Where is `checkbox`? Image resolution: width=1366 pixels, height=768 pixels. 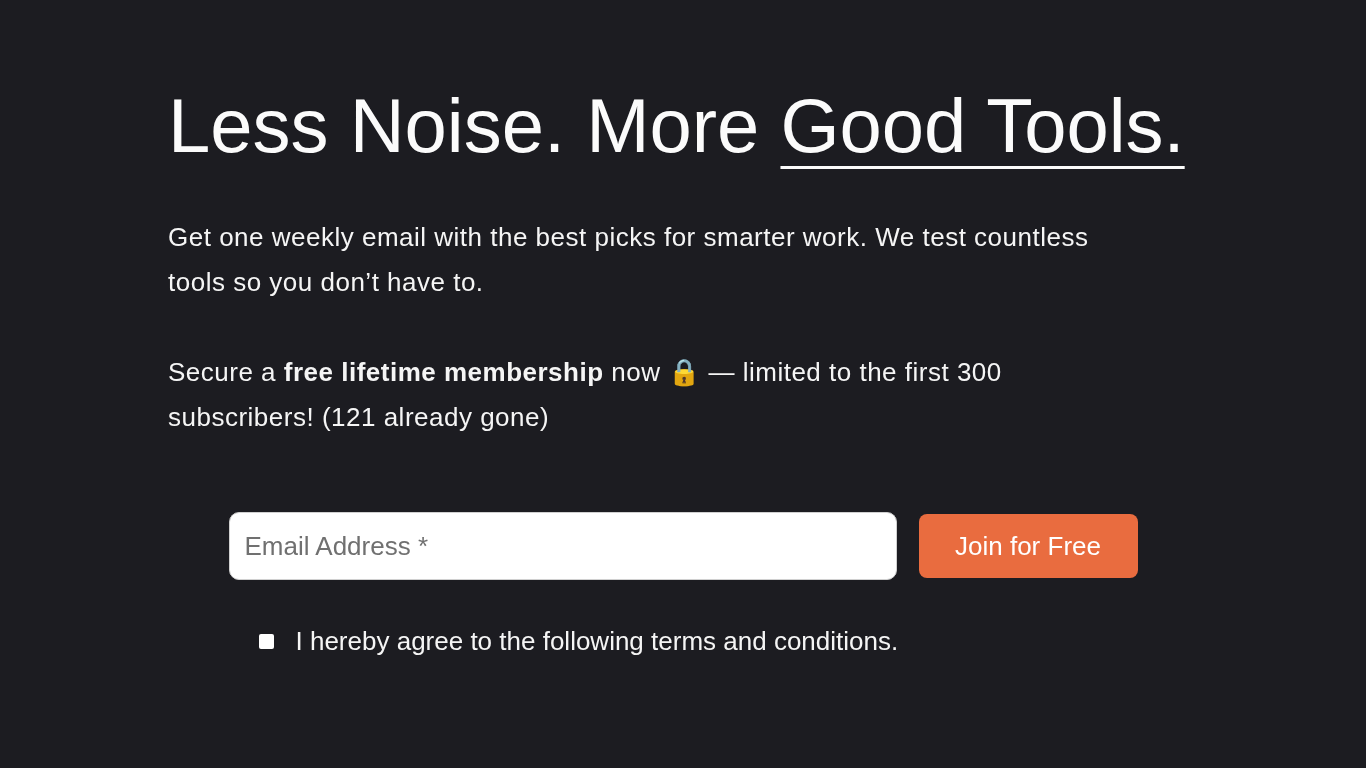
checkbox is located at coordinates (266, 641).